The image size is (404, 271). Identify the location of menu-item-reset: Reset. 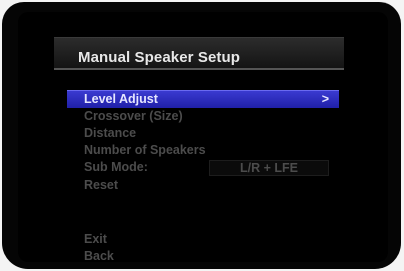
(203, 185).